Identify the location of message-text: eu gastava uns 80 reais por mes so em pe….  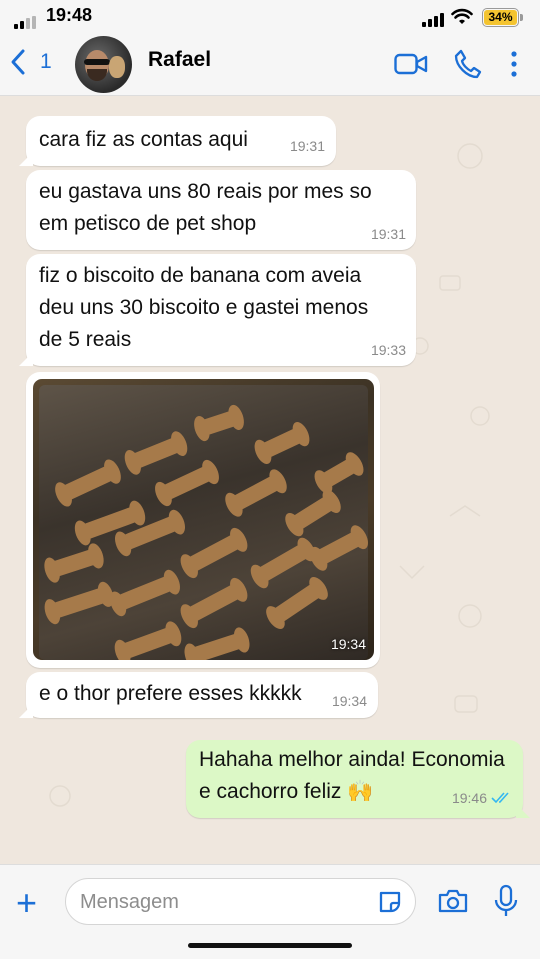
(205, 207).